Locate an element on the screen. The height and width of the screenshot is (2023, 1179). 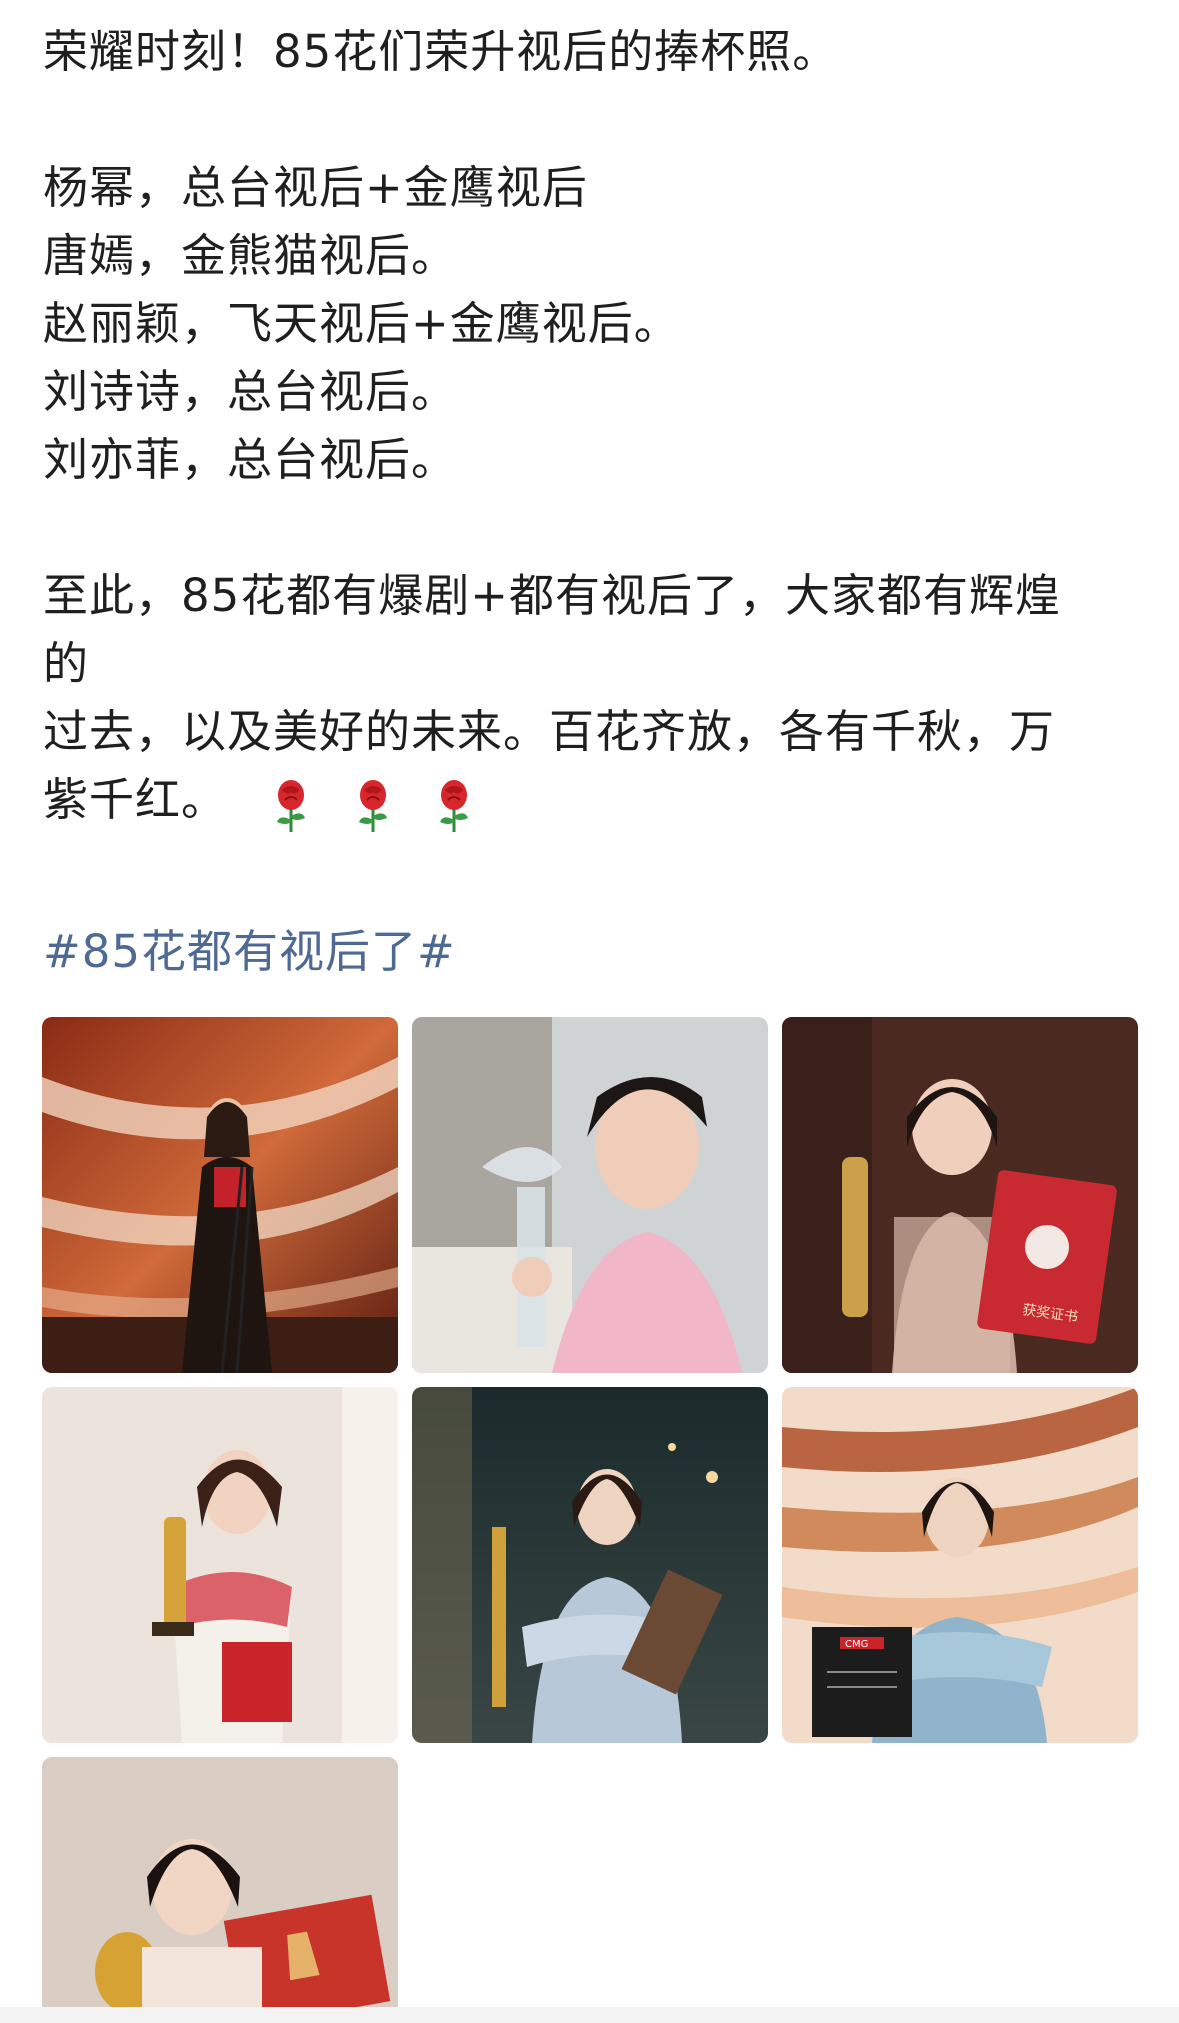
post-line: 紫千红。 is located at coordinates (135, 799).